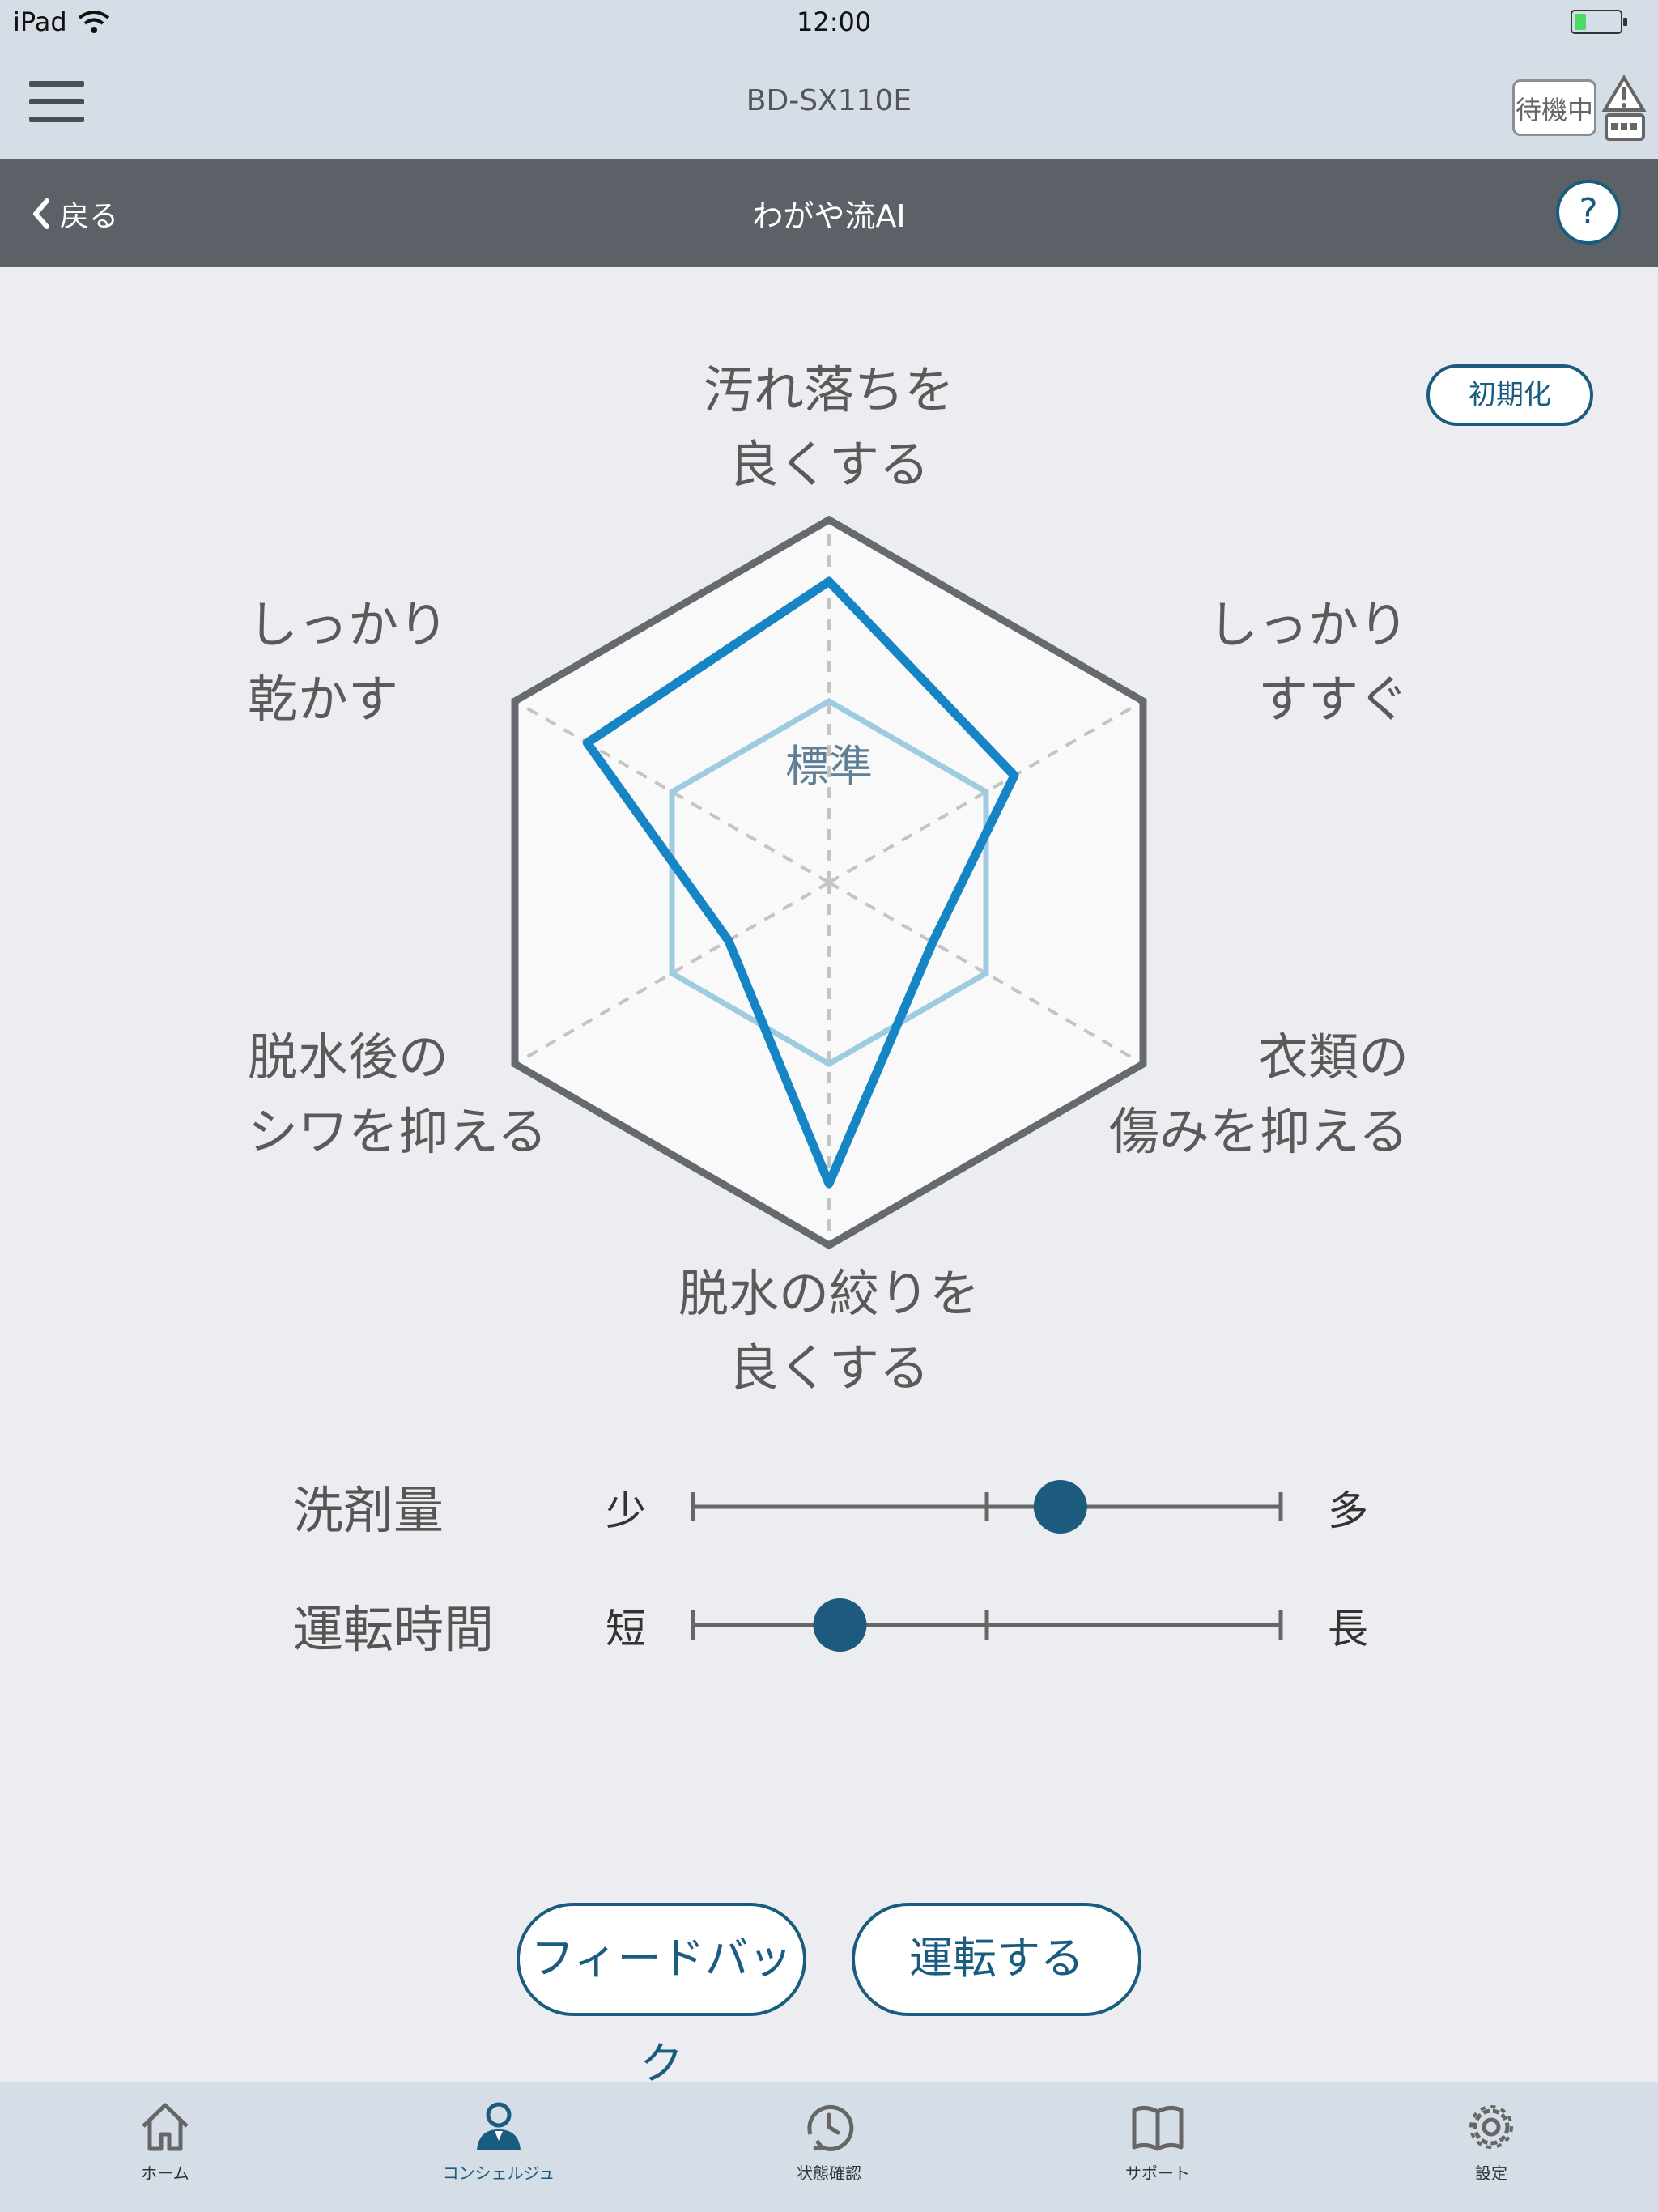  I want to click on home-icon, so click(165, 2127).